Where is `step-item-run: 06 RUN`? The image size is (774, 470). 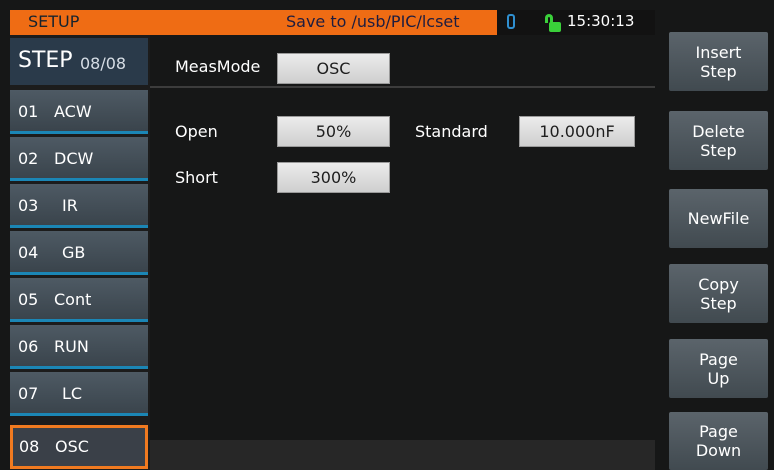 step-item-run: 06 RUN is located at coordinates (79, 347).